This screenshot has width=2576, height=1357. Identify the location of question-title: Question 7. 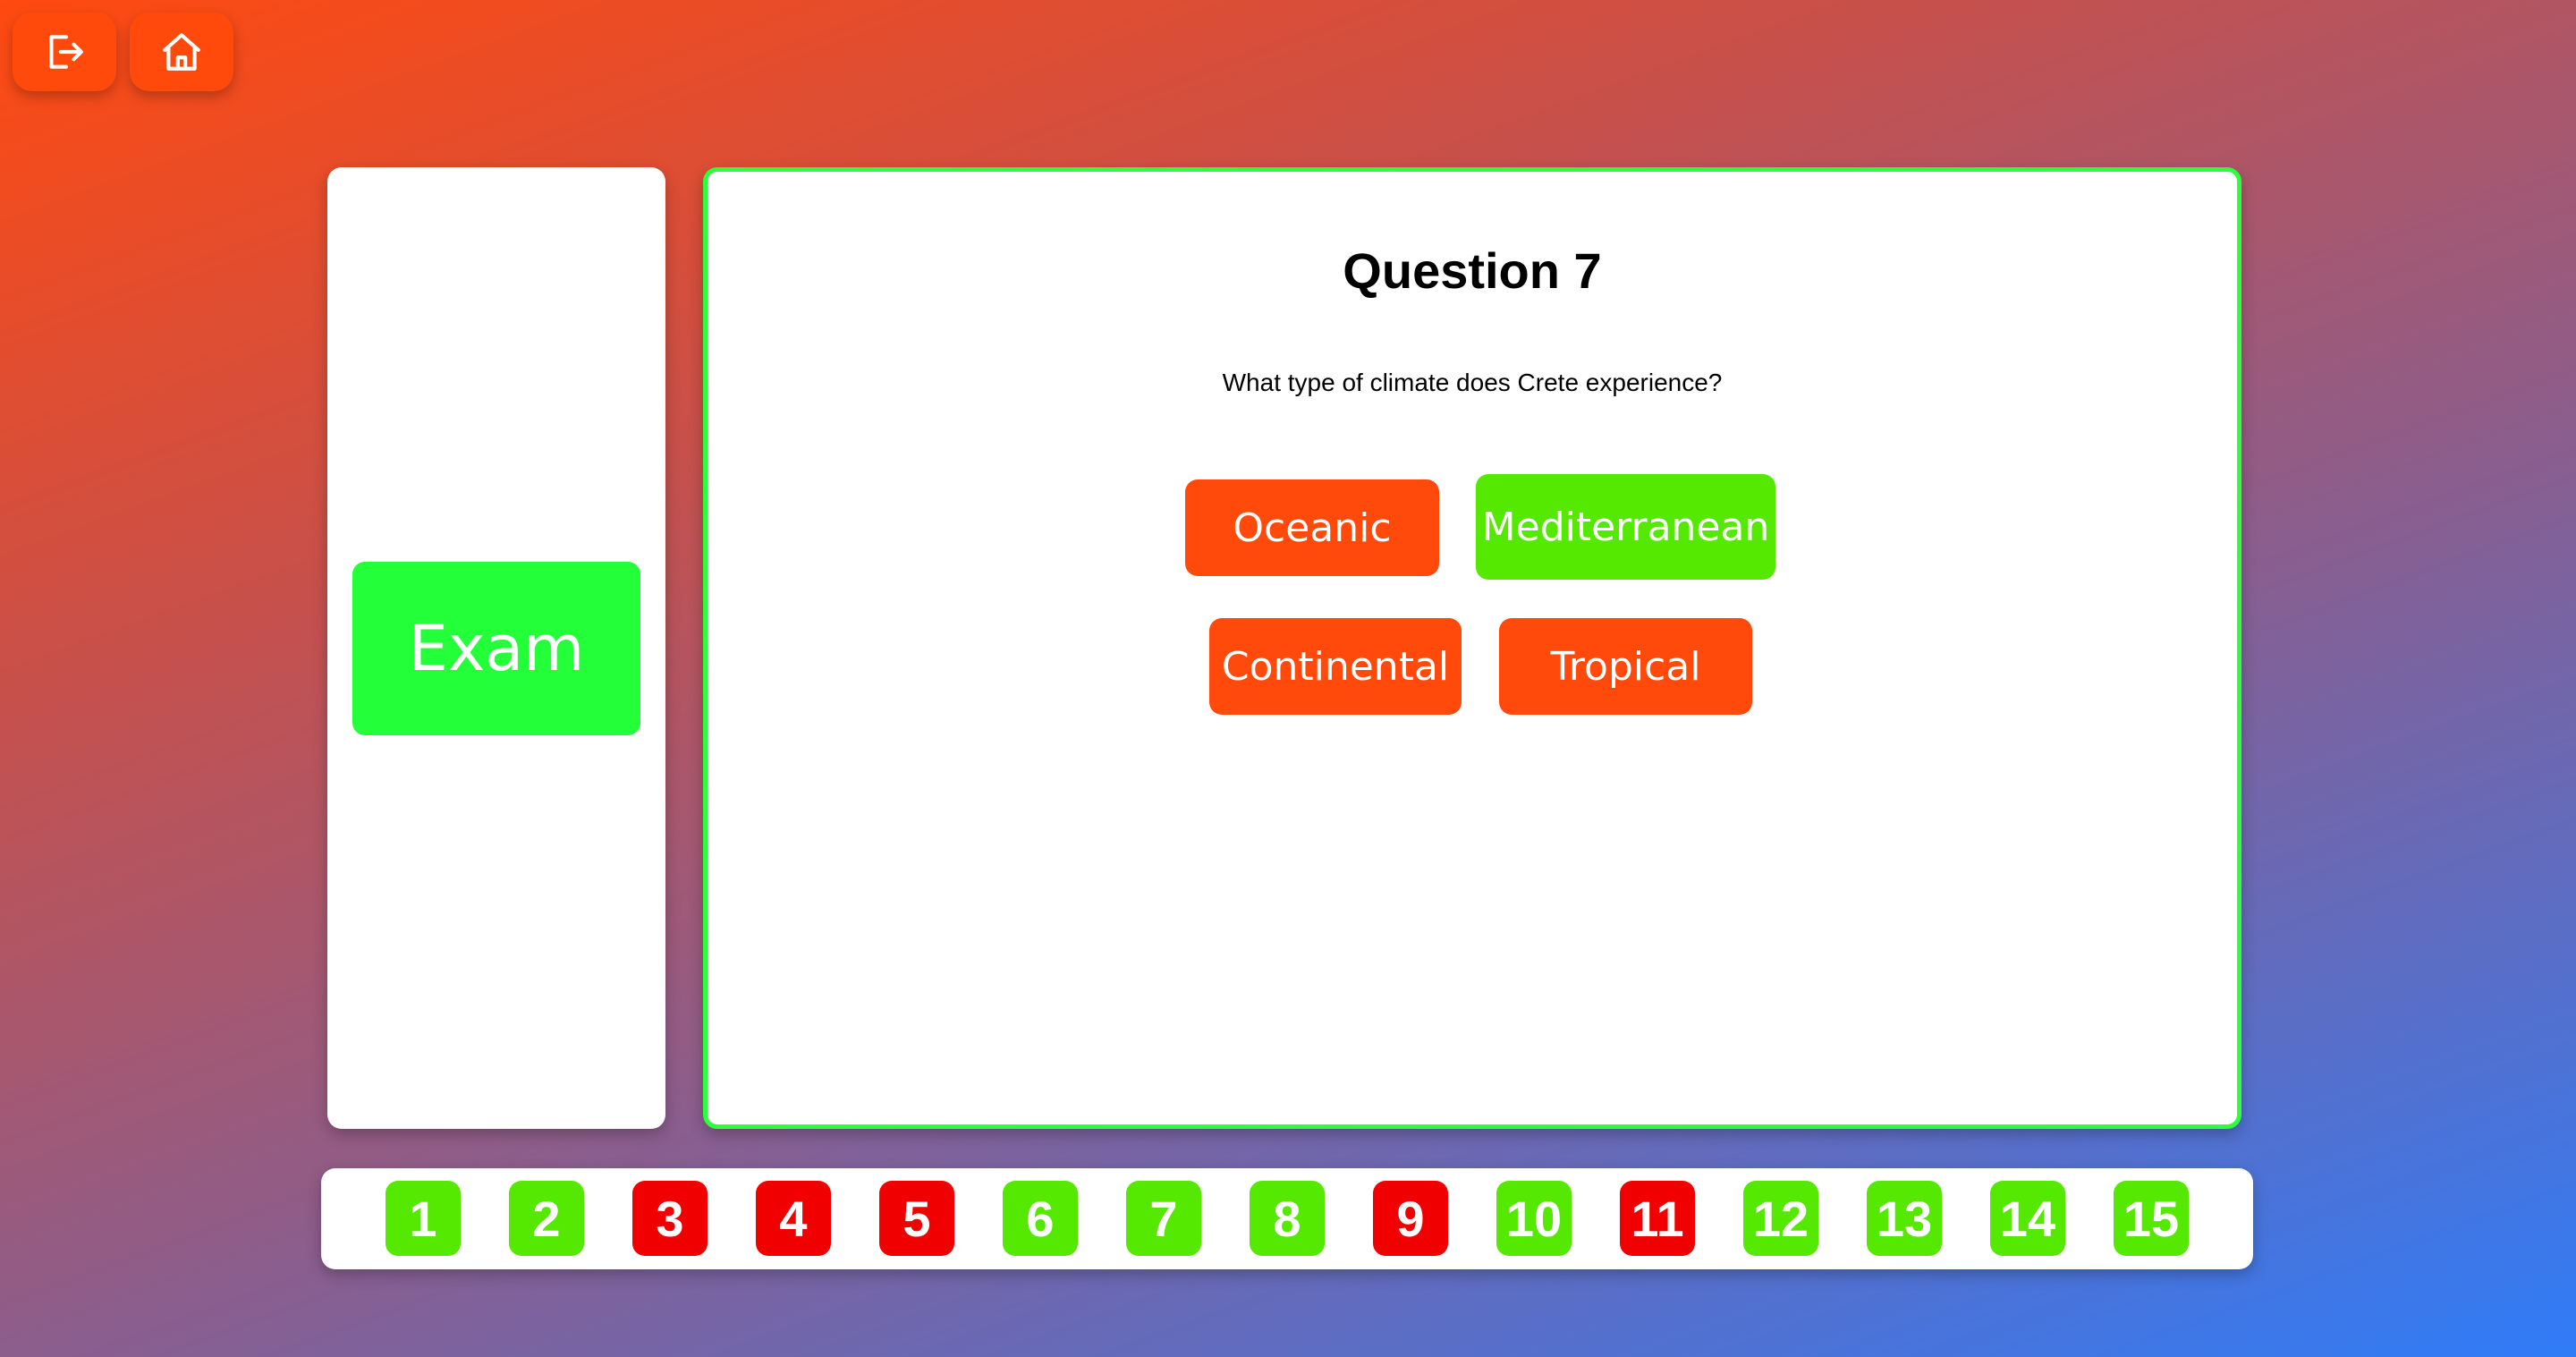
(1472, 271).